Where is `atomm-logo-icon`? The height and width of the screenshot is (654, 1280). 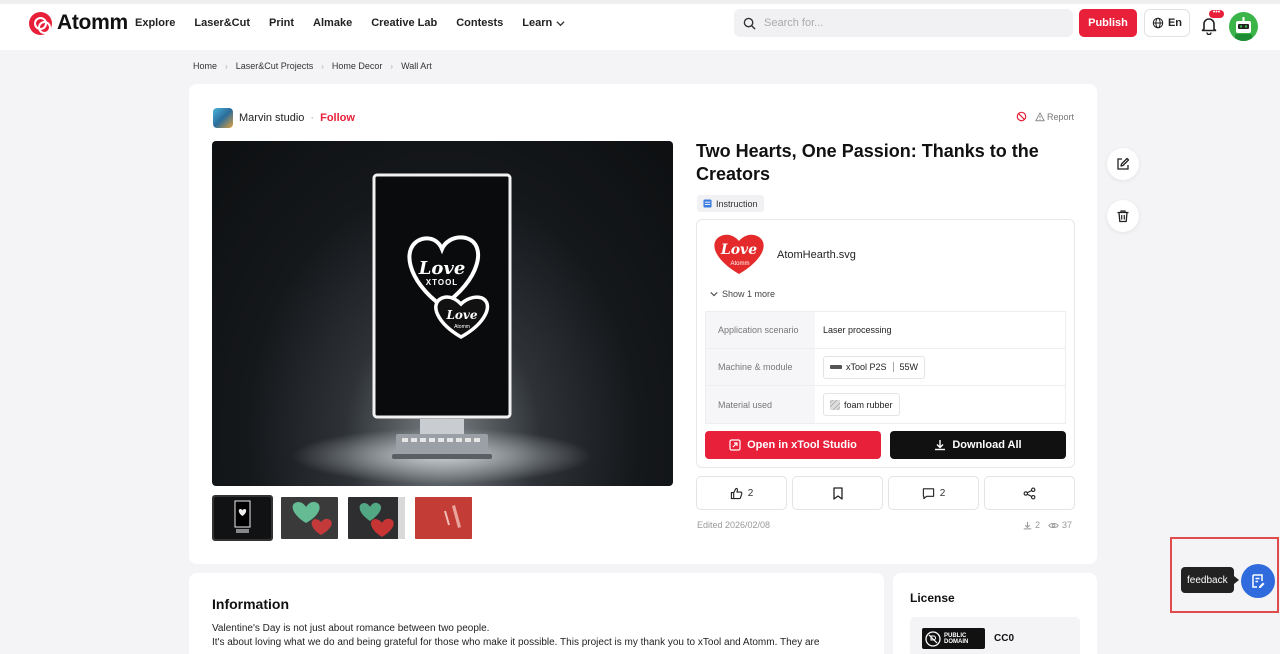
atomm-logo-icon is located at coordinates (40, 23).